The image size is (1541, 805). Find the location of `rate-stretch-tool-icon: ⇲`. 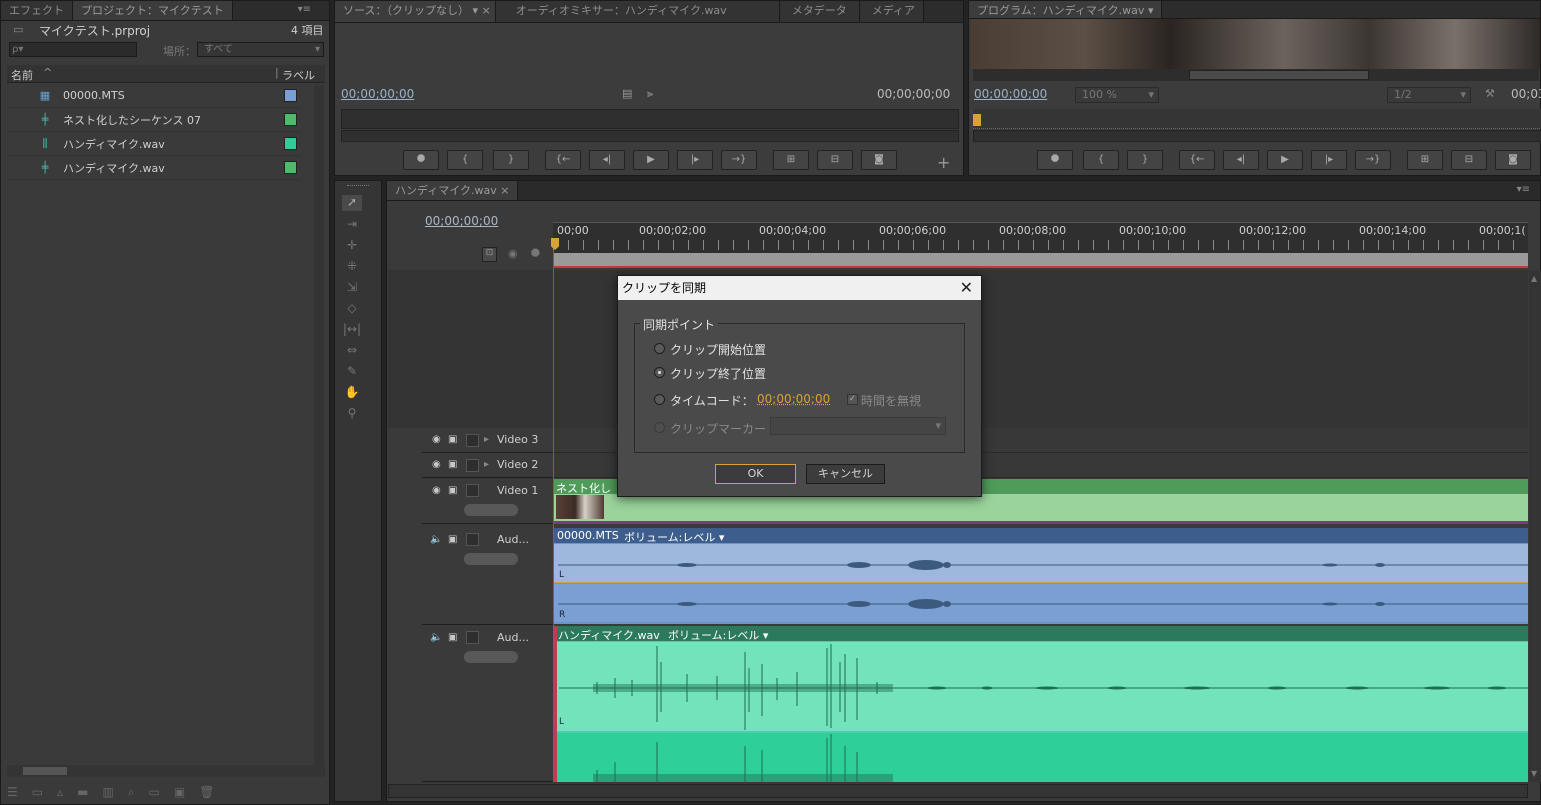

rate-stretch-tool-icon: ⇲ is located at coordinates (352, 288).